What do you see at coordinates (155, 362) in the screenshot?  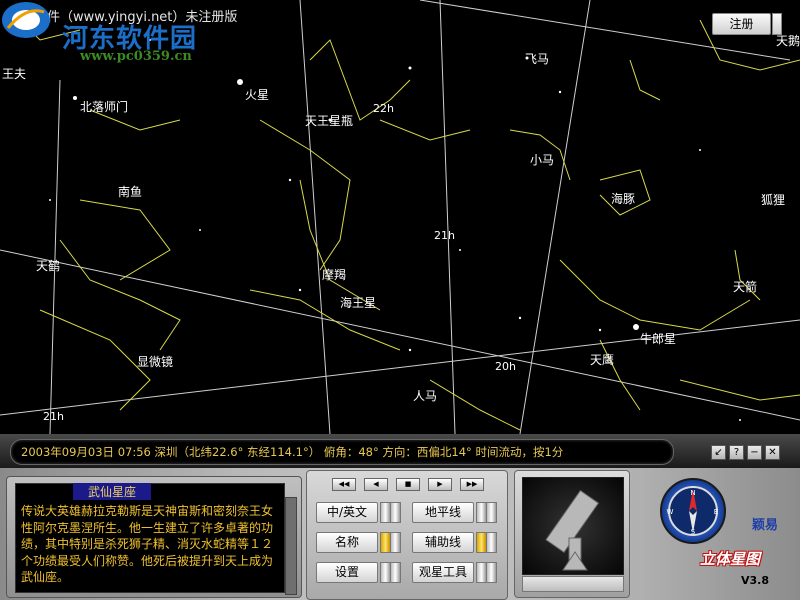 I see `label-xianweijing: 显微镜` at bounding box center [155, 362].